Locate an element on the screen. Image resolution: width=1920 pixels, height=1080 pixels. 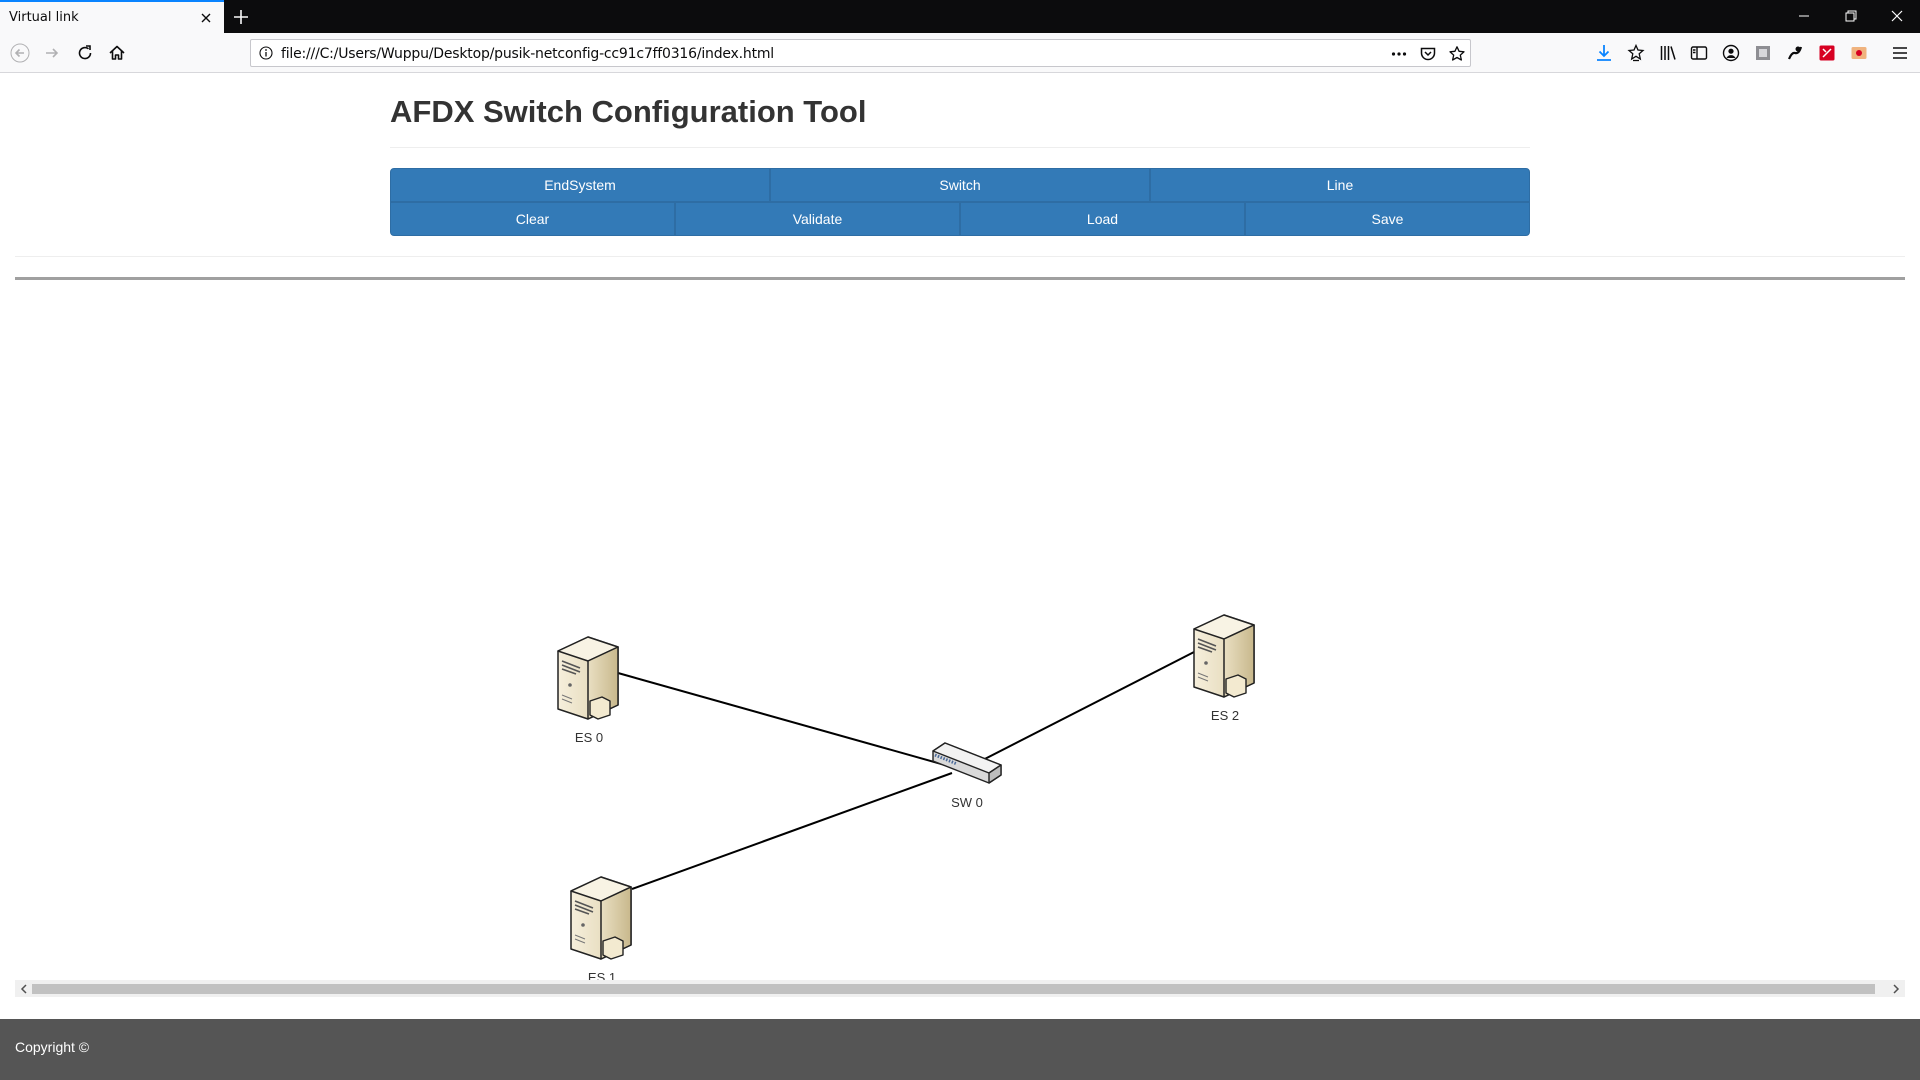
browser-tab: Virtual link is located at coordinates (112, 16).